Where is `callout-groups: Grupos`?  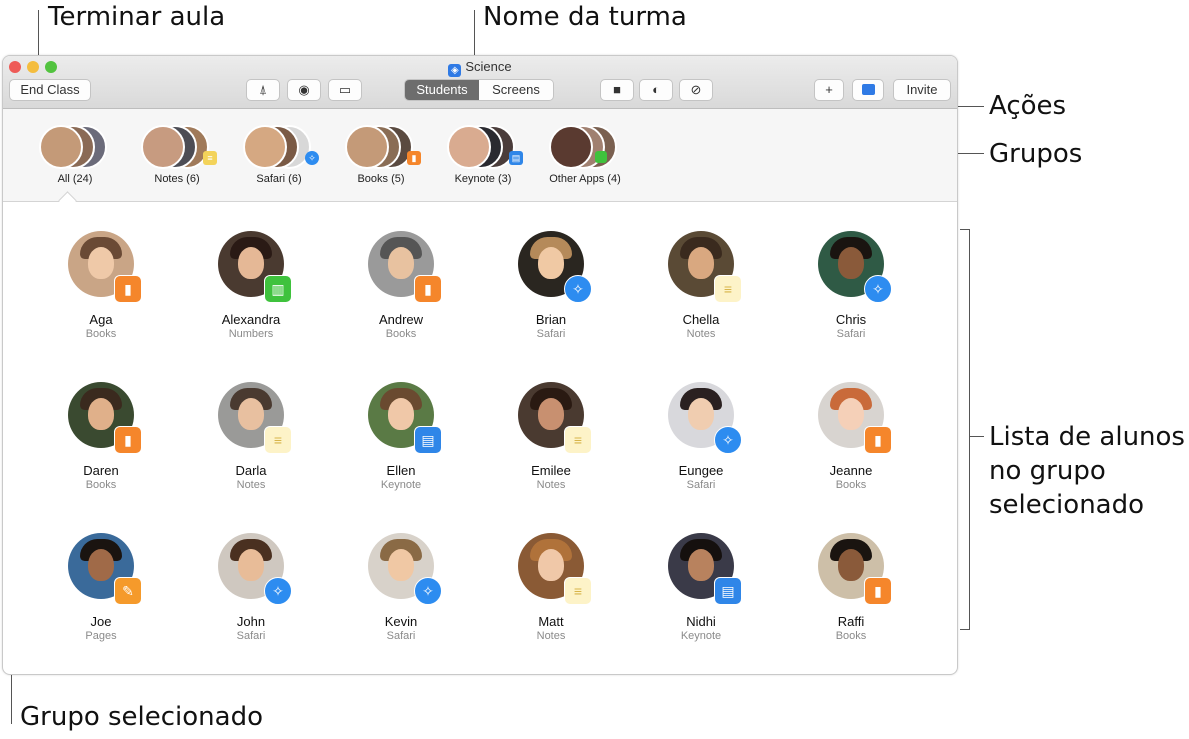 callout-groups: Grupos is located at coordinates (1036, 154).